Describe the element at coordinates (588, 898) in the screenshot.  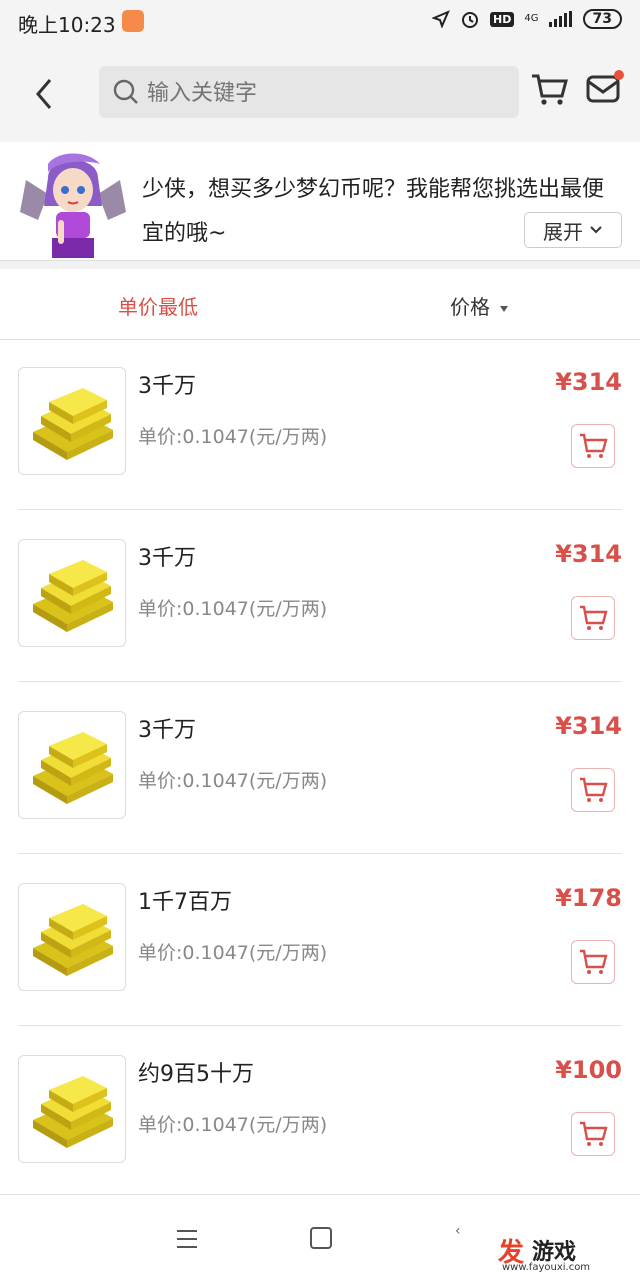
I see `product-price: ¥178` at that location.